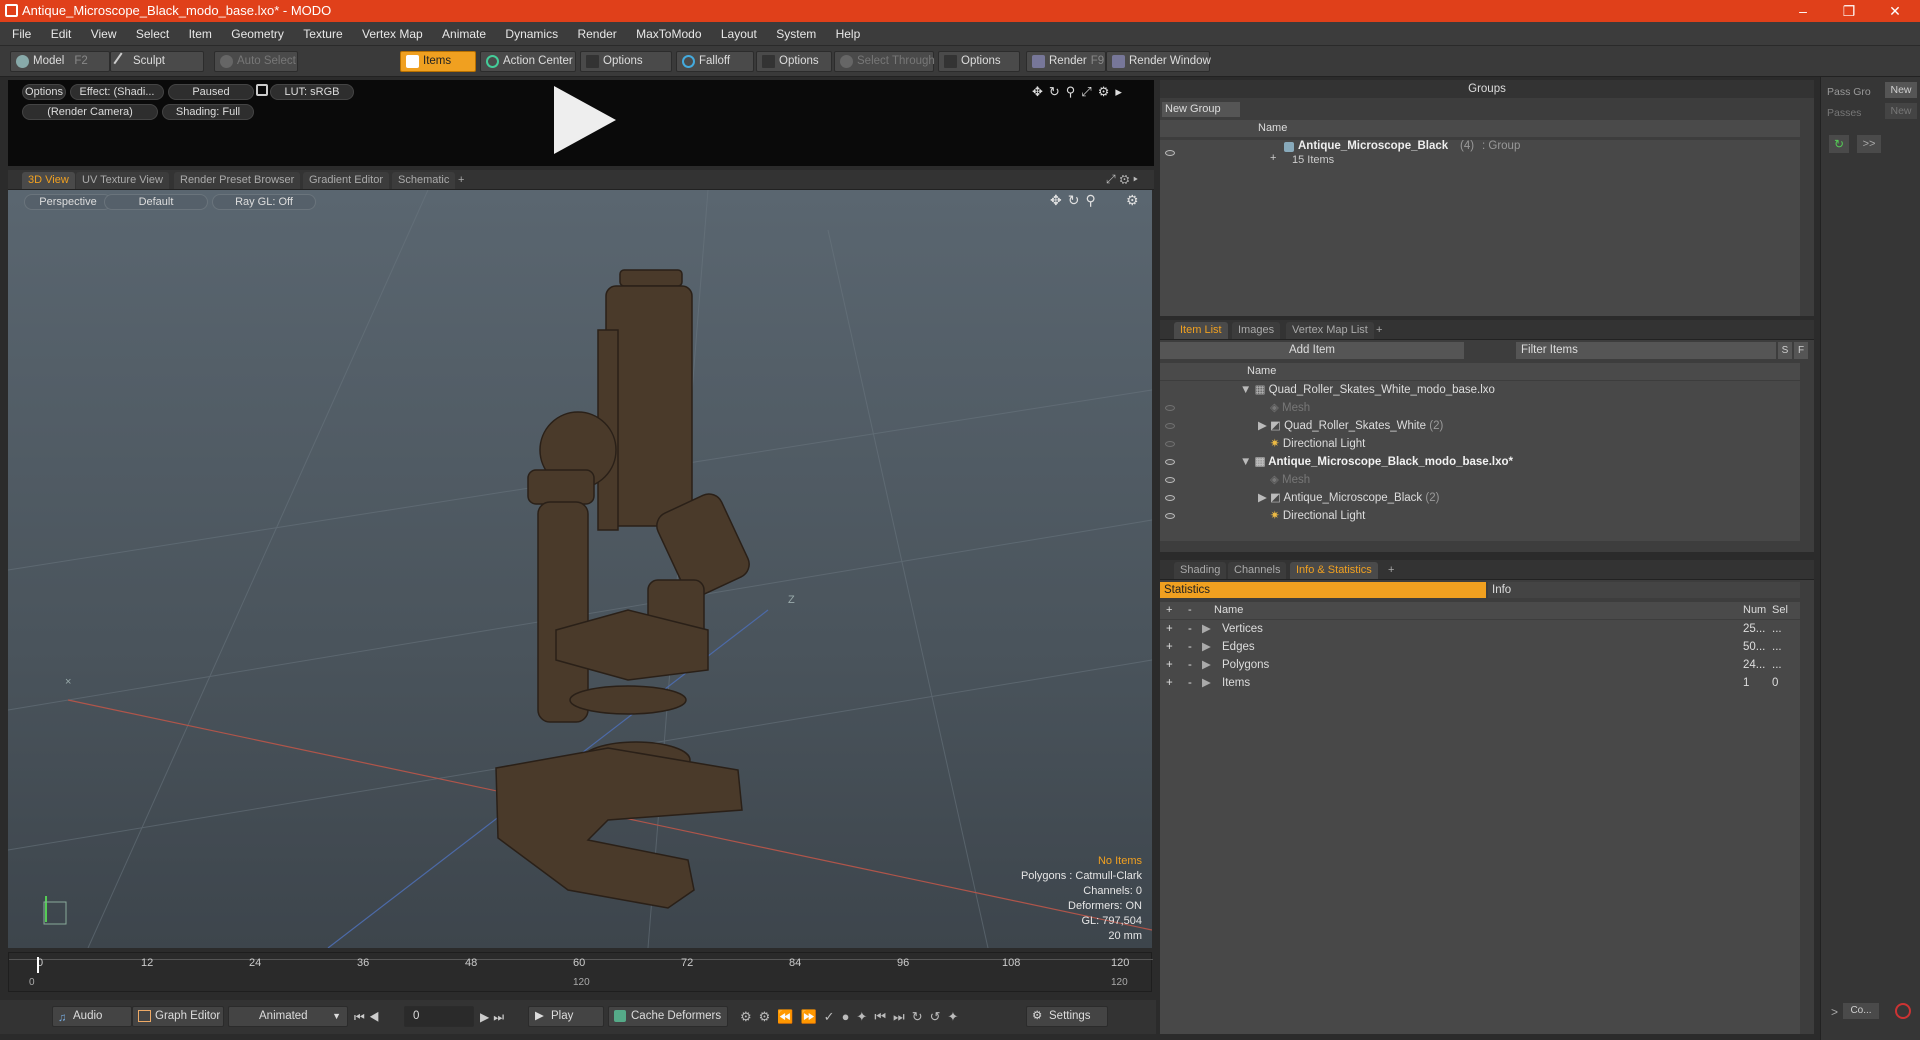 This screenshot has width=1920, height=1040. Describe the element at coordinates (668, 1016) in the screenshot. I see `cache-deformers-button: Cache Deformers` at that location.